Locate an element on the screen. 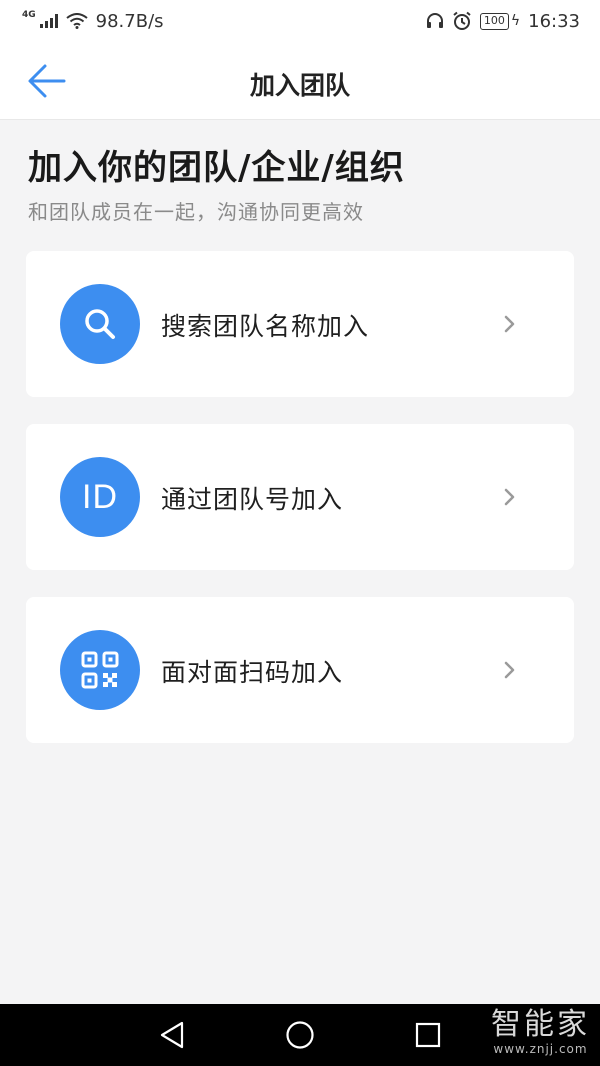  battery-icon: 100 is located at coordinates (494, 21).